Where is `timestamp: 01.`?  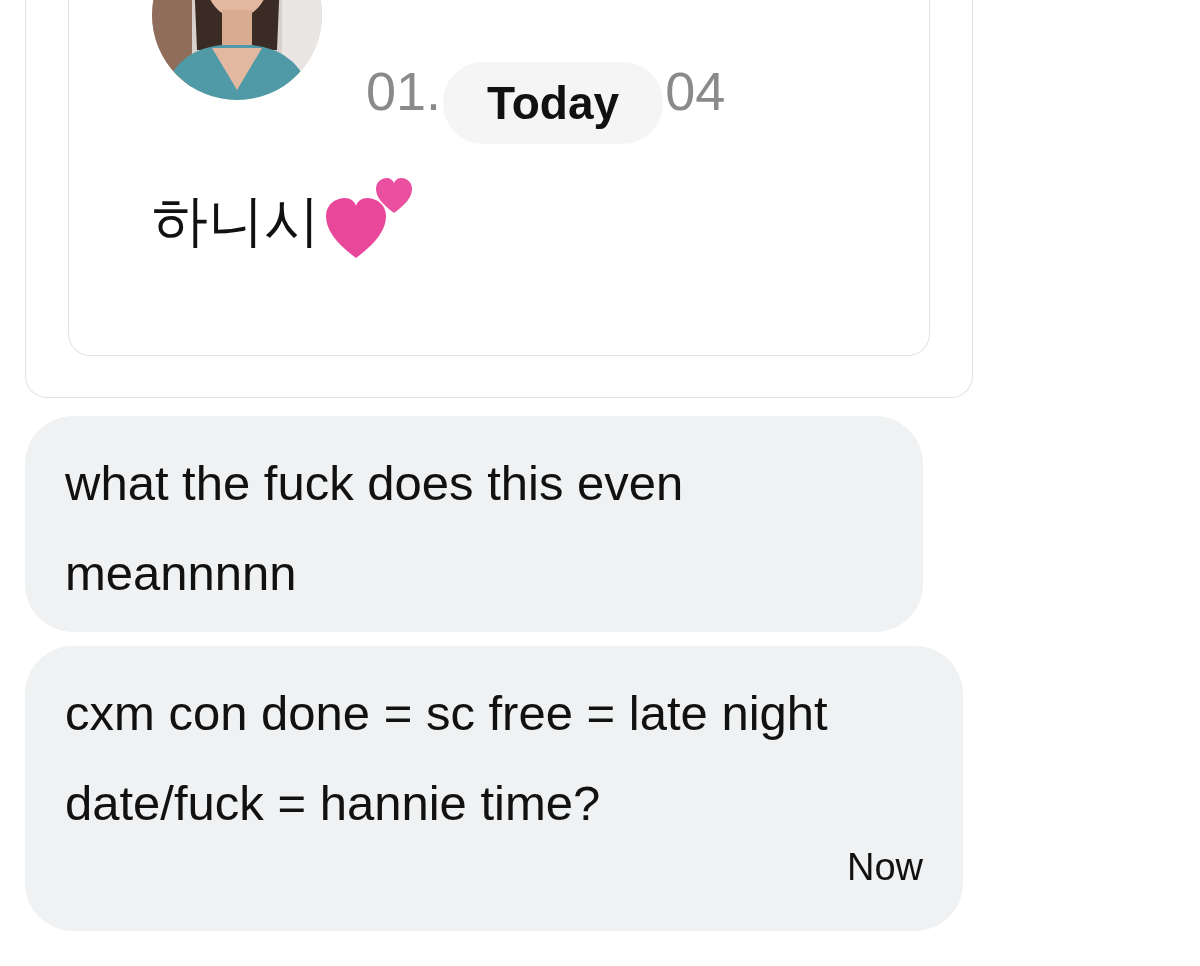
timestamp: 01. is located at coordinates (404, 91).